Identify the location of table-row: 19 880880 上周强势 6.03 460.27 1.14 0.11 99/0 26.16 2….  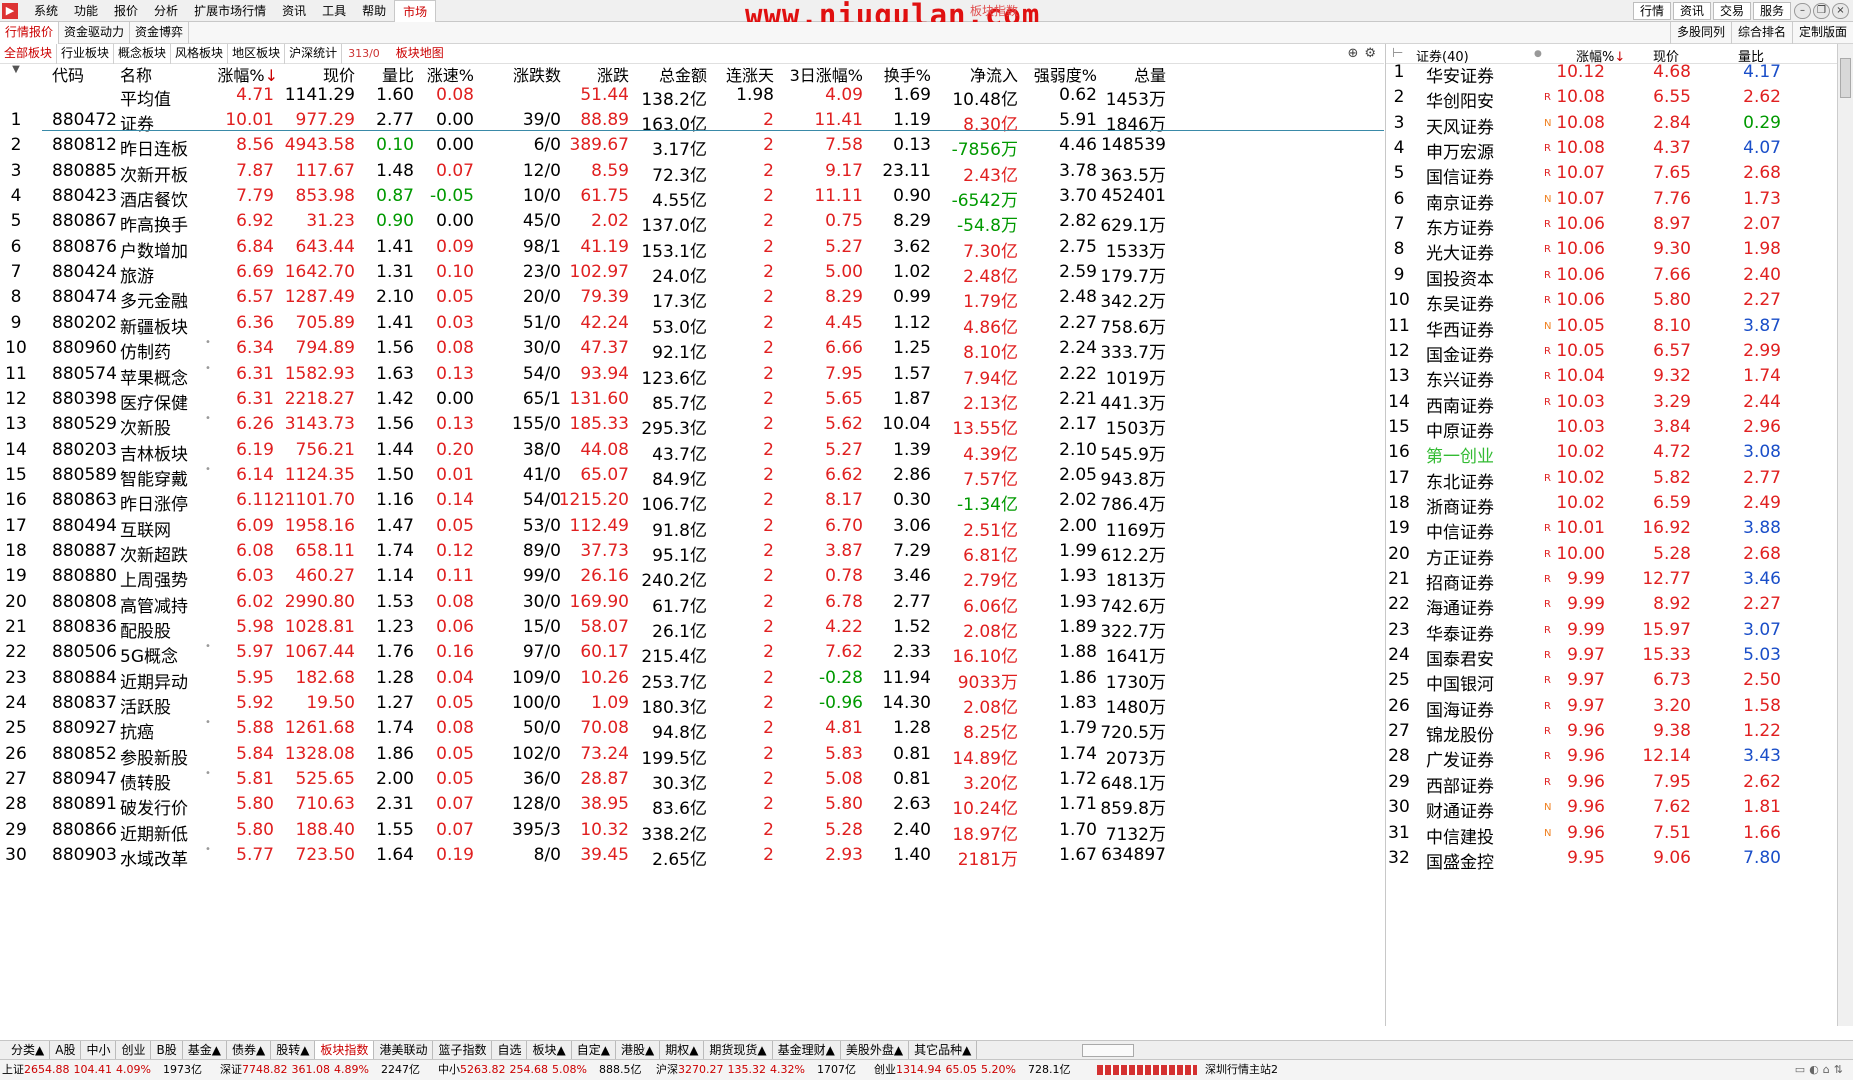
(692, 577).